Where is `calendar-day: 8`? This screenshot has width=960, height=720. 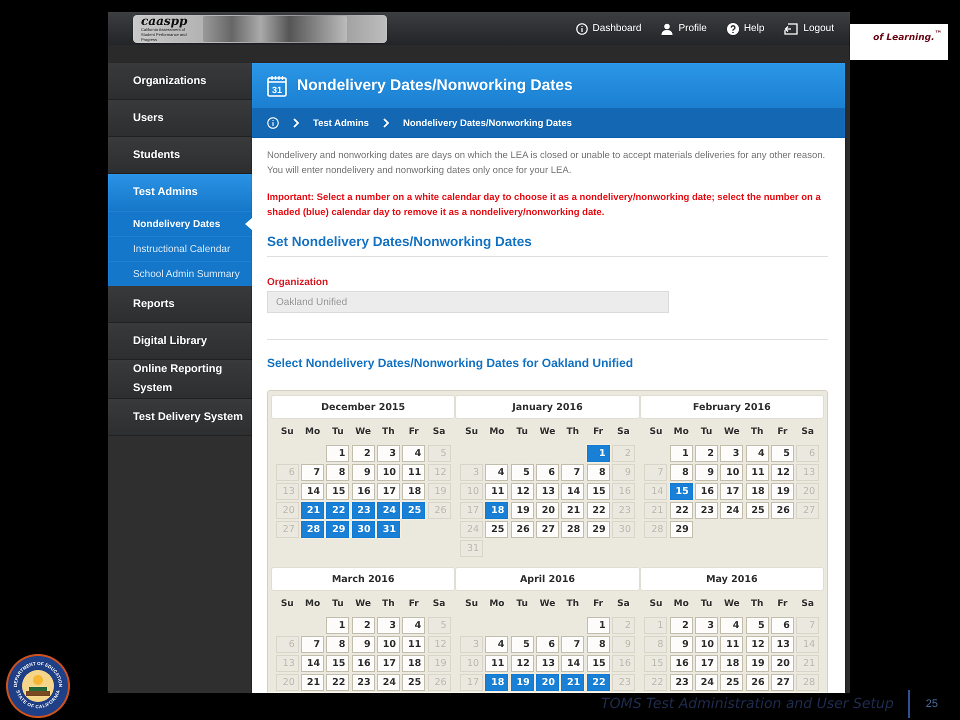 calendar-day: 8 is located at coordinates (338, 644).